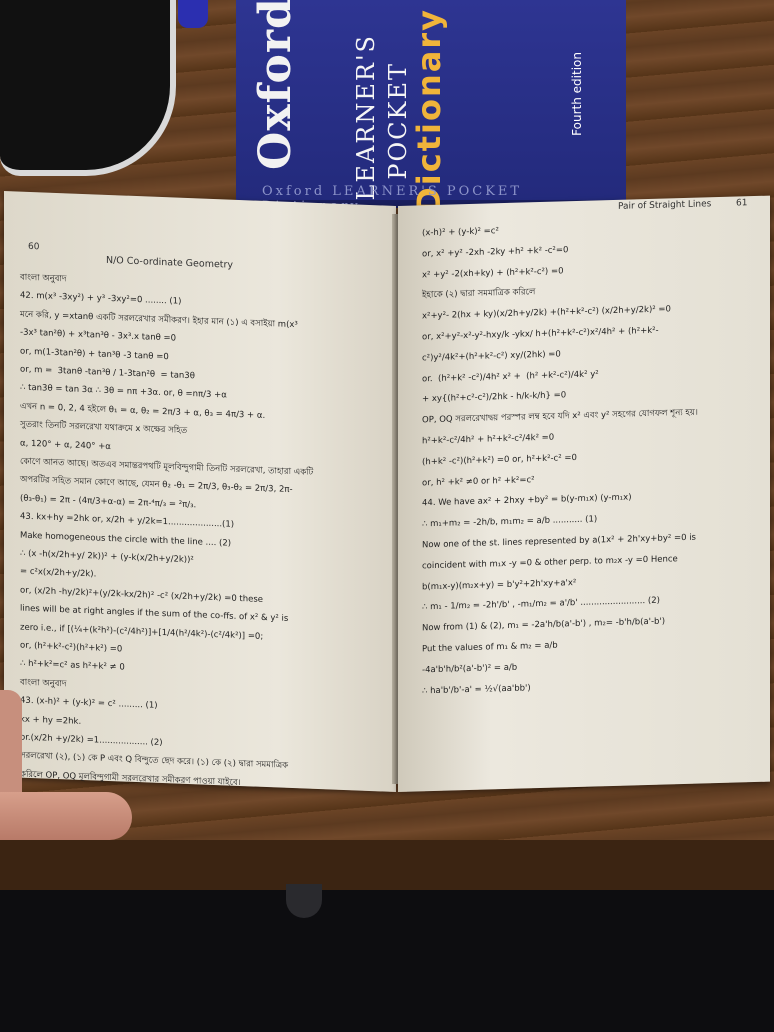 The width and height of the screenshot is (774, 1032). I want to click on right-page-number: 61, so click(742, 203).